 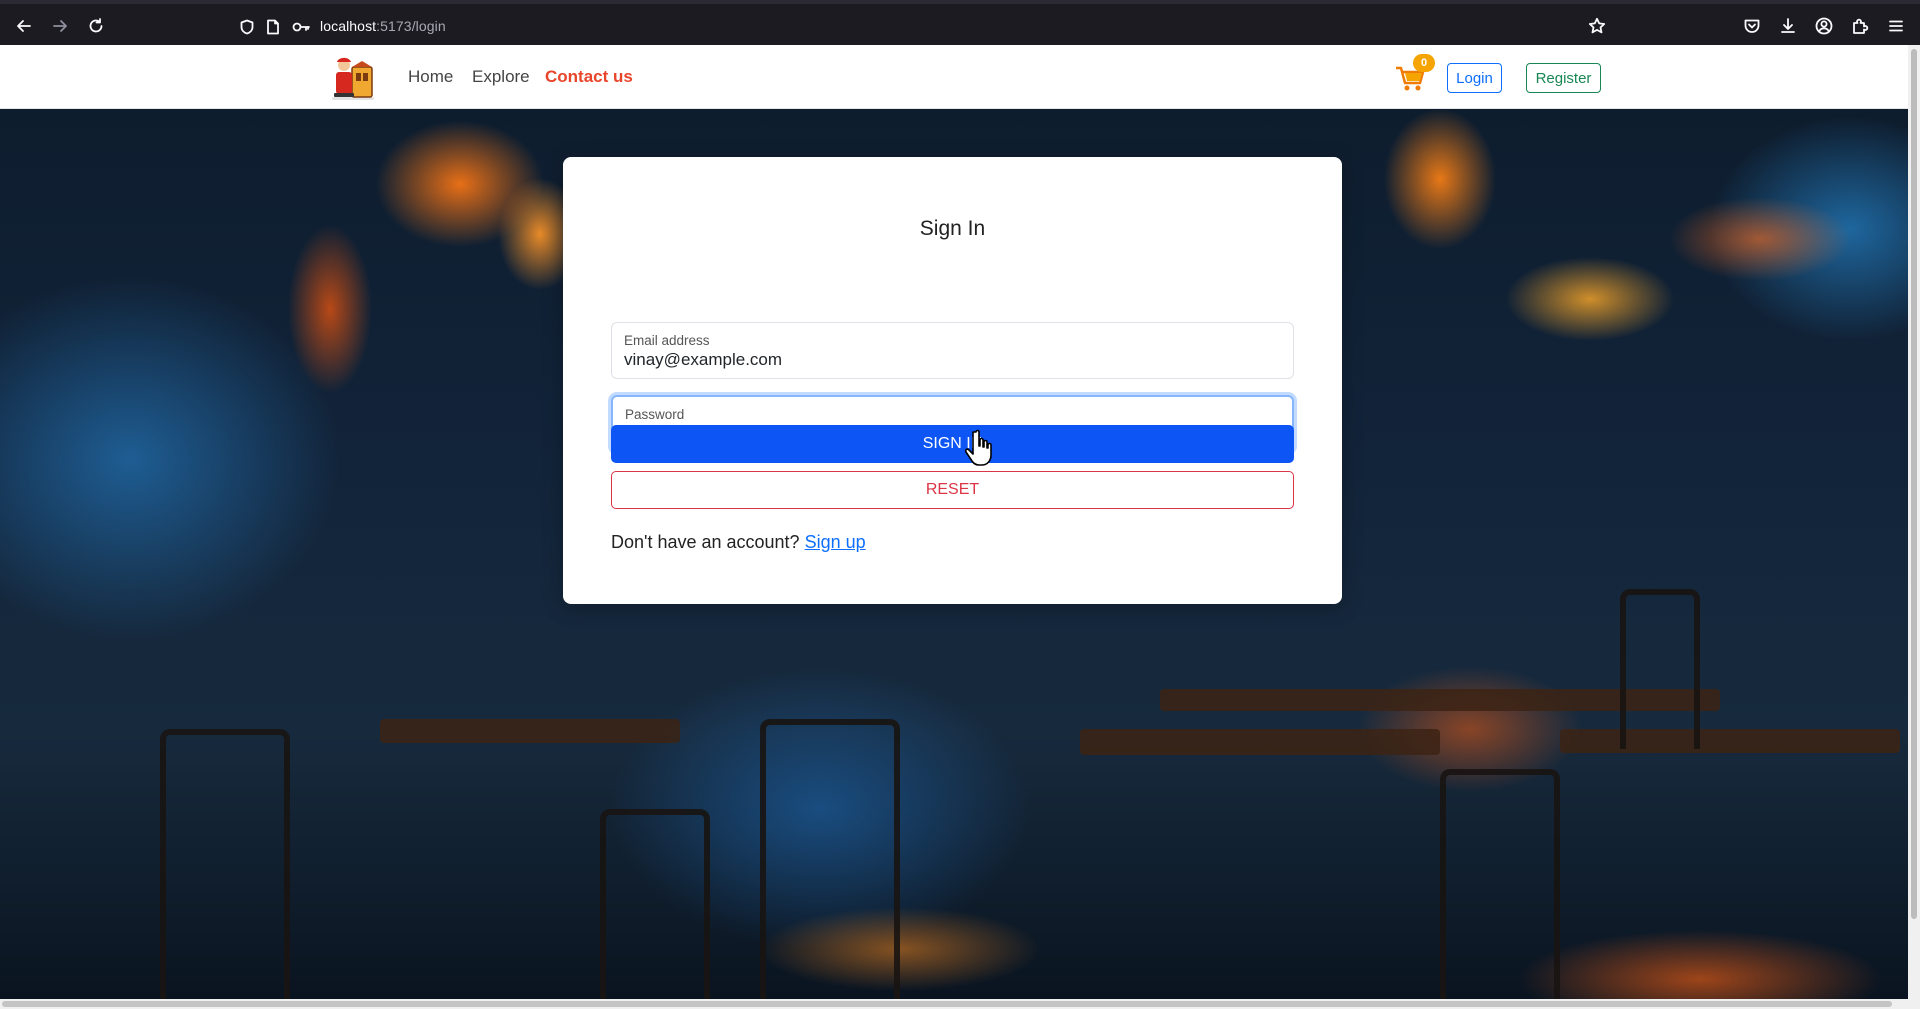 What do you see at coordinates (353, 77) in the screenshot?
I see `delivery-logo-icon` at bounding box center [353, 77].